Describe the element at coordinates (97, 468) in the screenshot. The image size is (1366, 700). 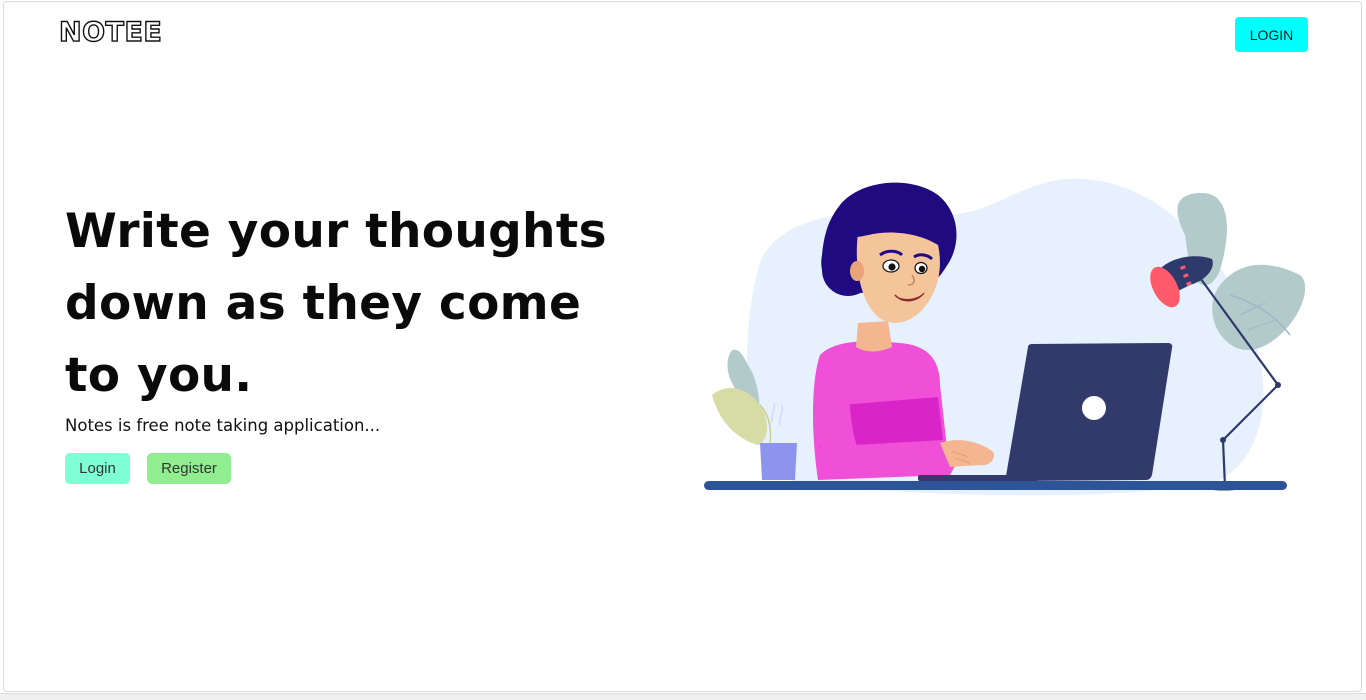
I see `hero-login-button: Login` at that location.